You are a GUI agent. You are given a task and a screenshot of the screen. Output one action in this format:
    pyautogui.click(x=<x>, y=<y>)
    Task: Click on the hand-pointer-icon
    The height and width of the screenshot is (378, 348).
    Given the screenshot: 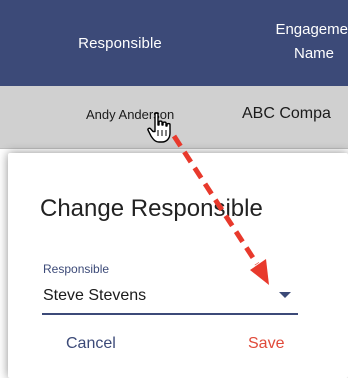 What is the action you would take?
    pyautogui.click(x=159, y=127)
    